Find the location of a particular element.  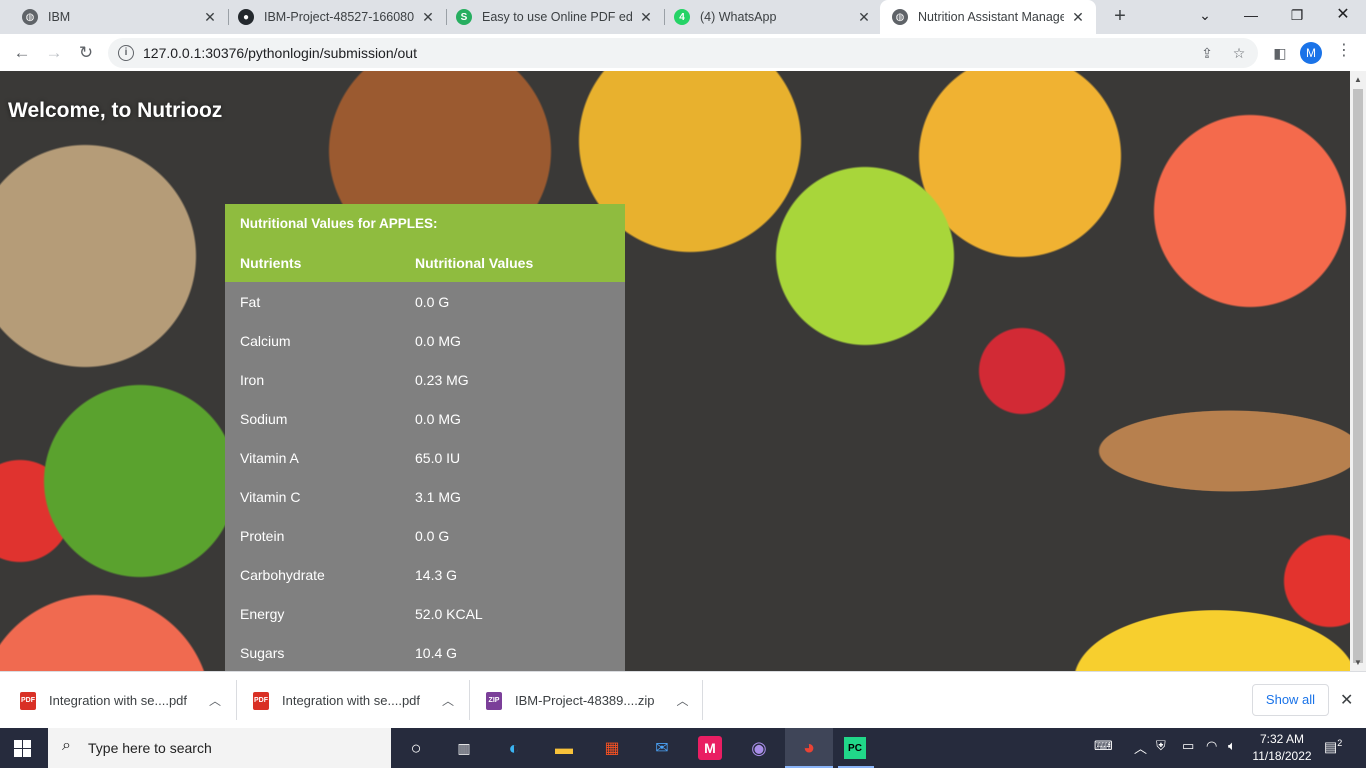

tab-ibm-project: ● IBM-Project-48527-1660808 ✕ is located at coordinates (337, 17).